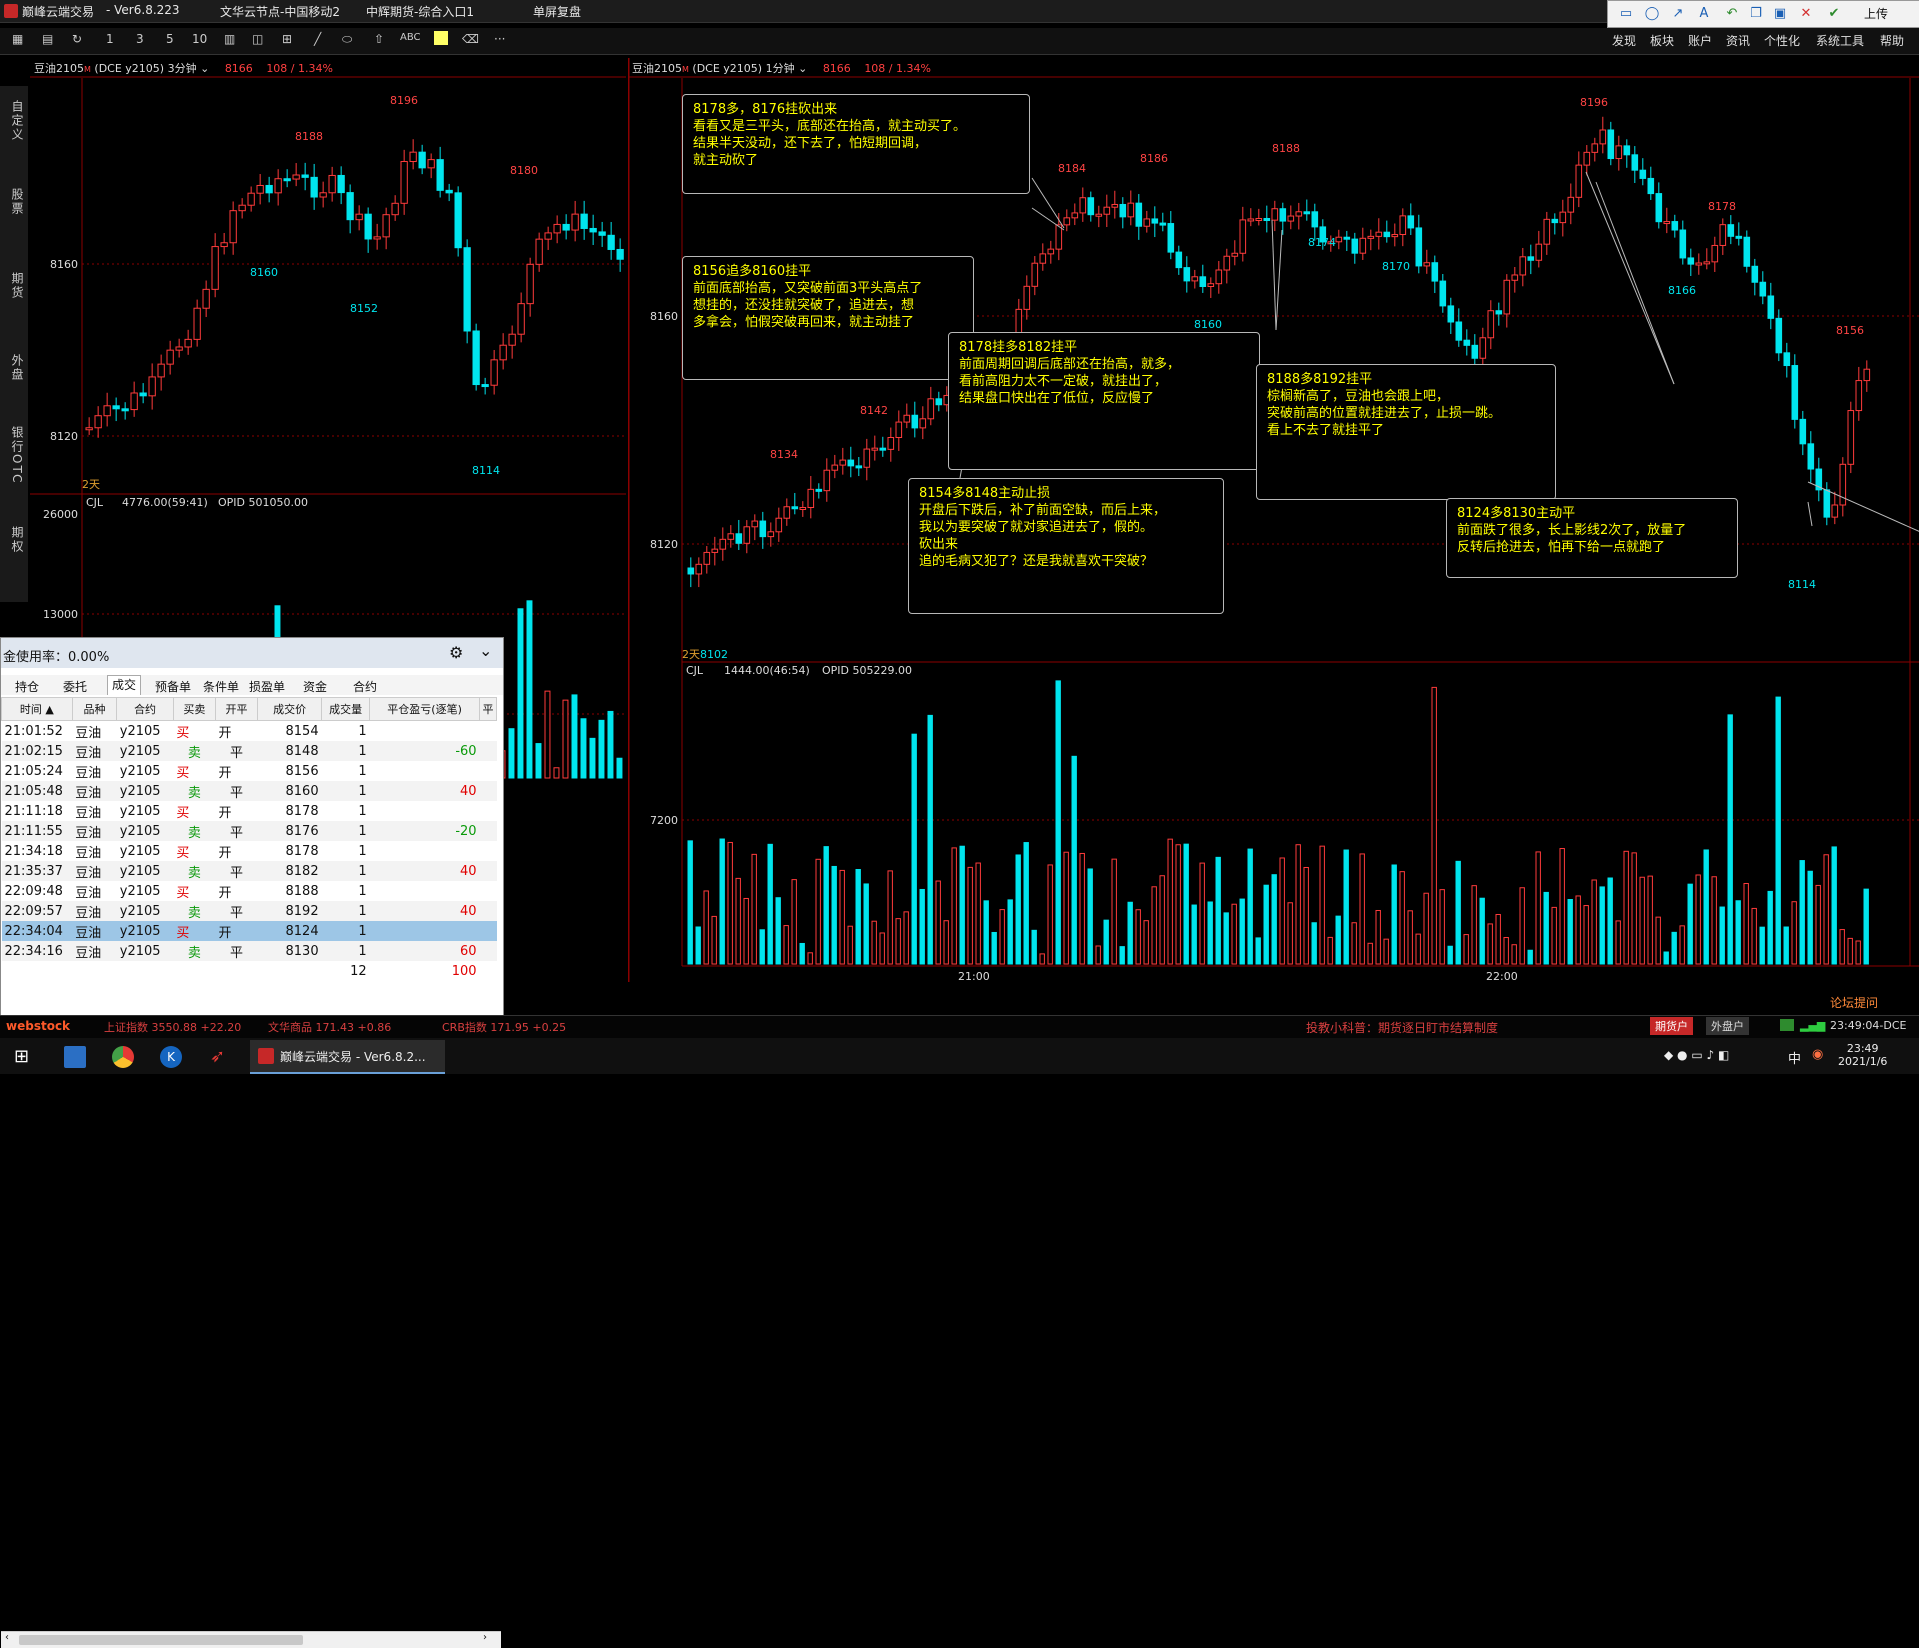 The height and width of the screenshot is (1648, 1919). I want to click on arrow-tool-icon: ↗, so click(1678, 14).